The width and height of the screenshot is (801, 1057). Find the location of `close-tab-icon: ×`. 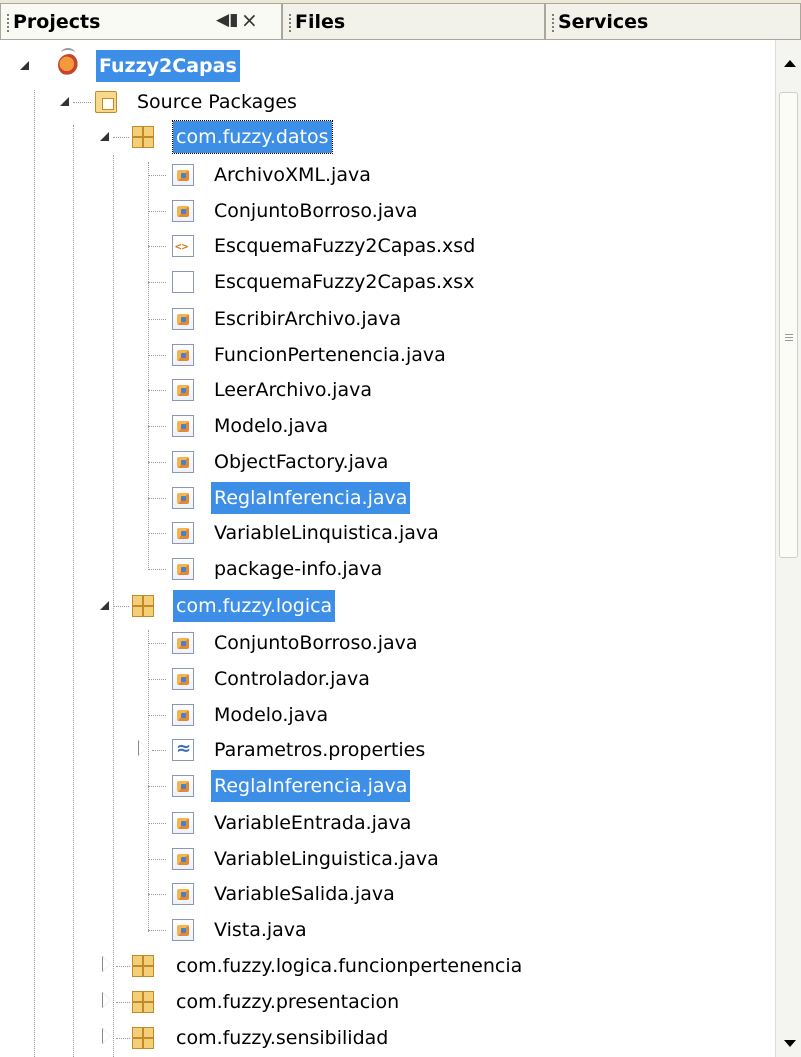

close-tab-icon: × is located at coordinates (249, 20).